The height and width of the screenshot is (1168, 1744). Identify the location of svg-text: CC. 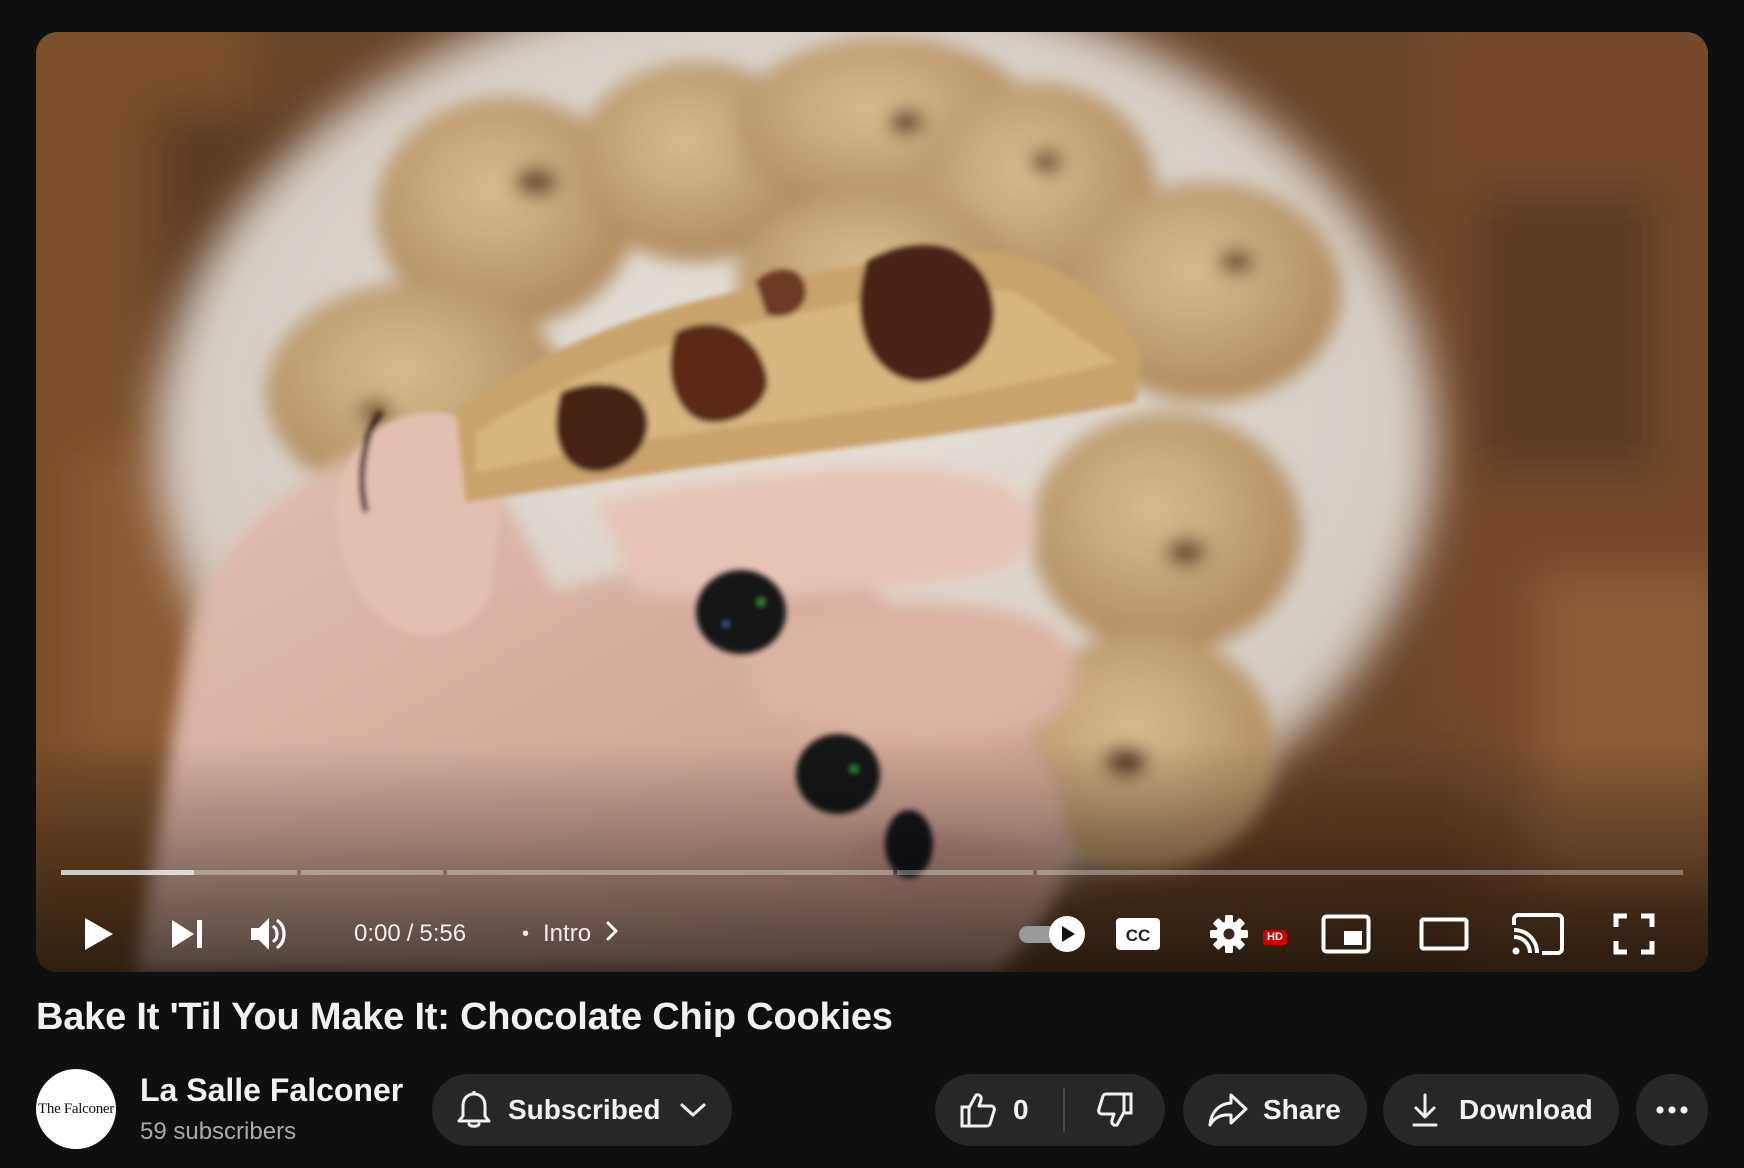
(1138, 935).